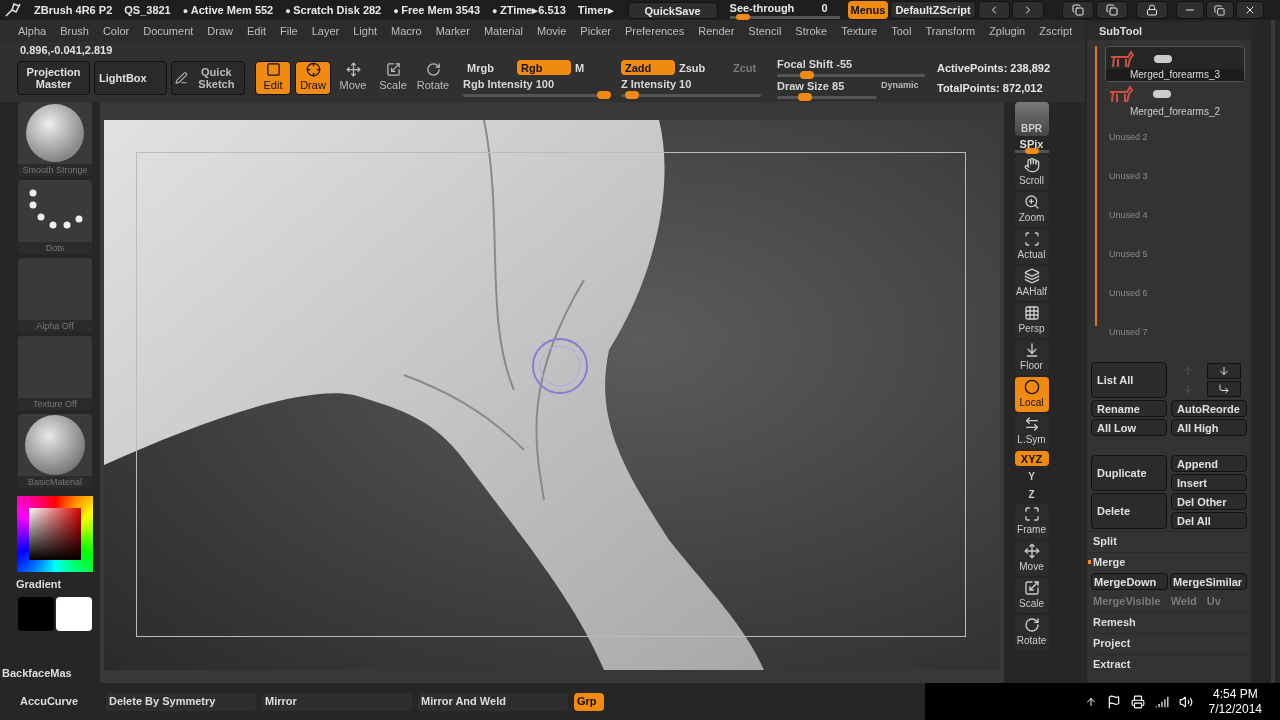  What do you see at coordinates (1169, 31) in the screenshot?
I see `panel-title: SubTool` at bounding box center [1169, 31].